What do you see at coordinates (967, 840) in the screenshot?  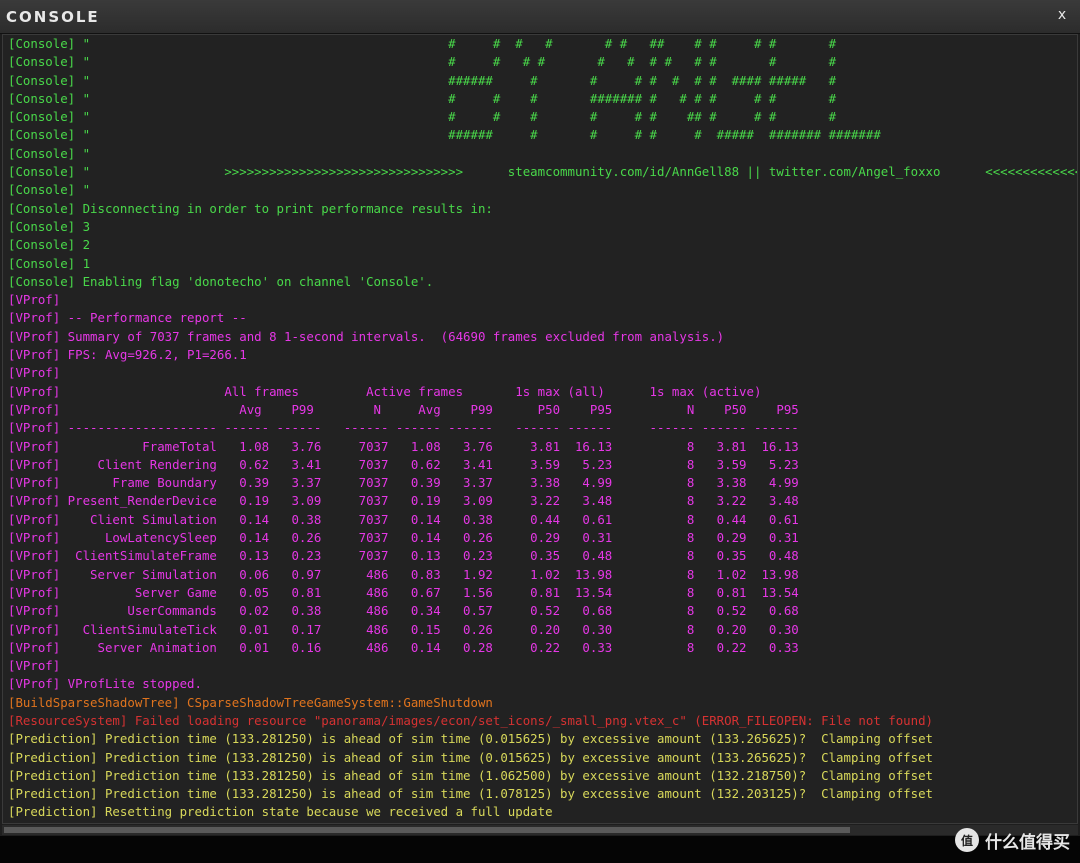 I see `watermark-logo: 值` at bounding box center [967, 840].